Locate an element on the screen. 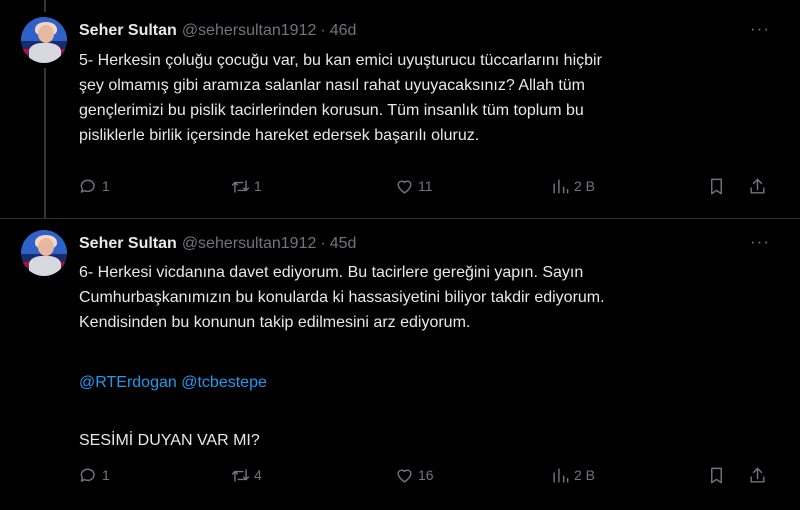 The width and height of the screenshot is (800, 510). retweet-button: 4 is located at coordinates (246, 475).